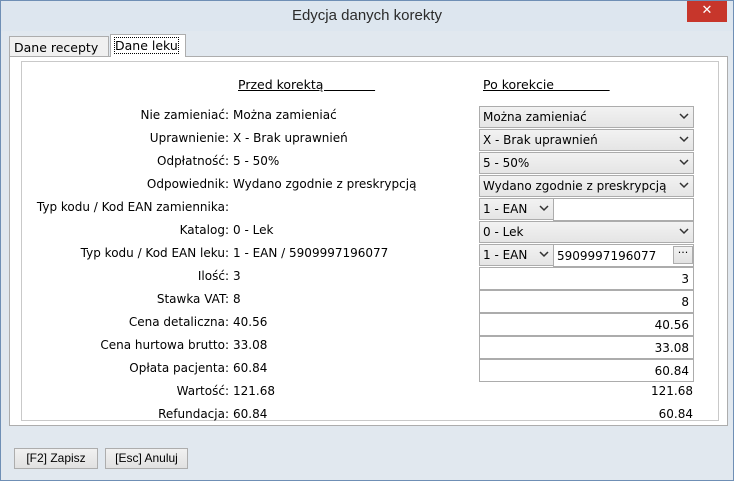 The width and height of the screenshot is (734, 481). I want to click on substitute-label: Nie zamieniać:, so click(185, 115).